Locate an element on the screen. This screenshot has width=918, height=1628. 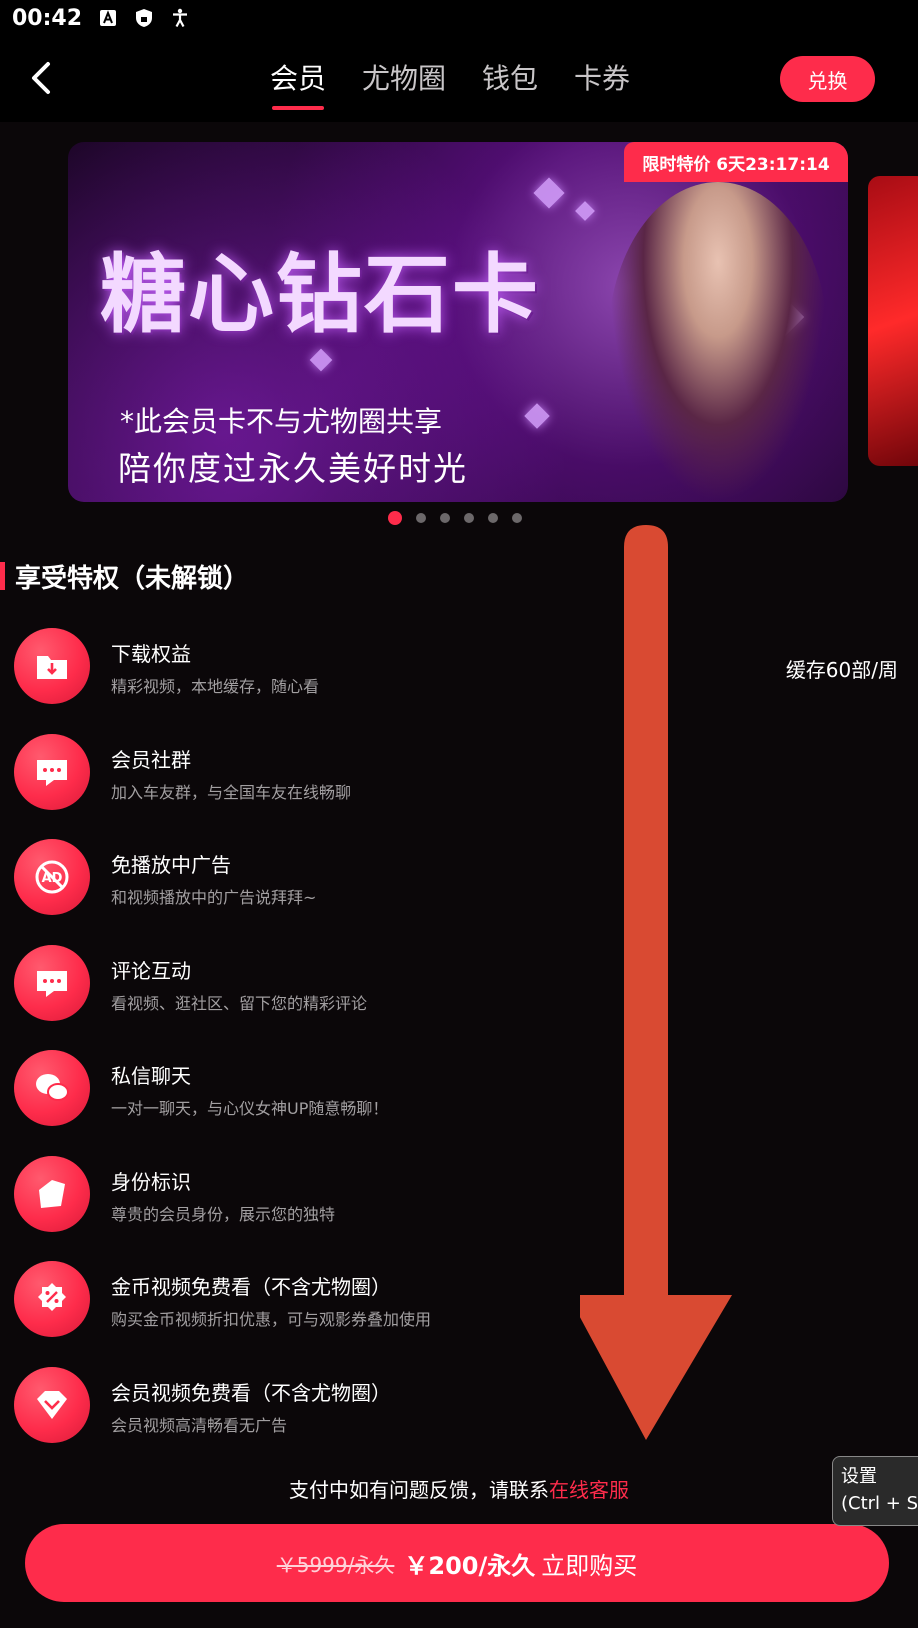
private-message-icon is located at coordinates (52, 1088).